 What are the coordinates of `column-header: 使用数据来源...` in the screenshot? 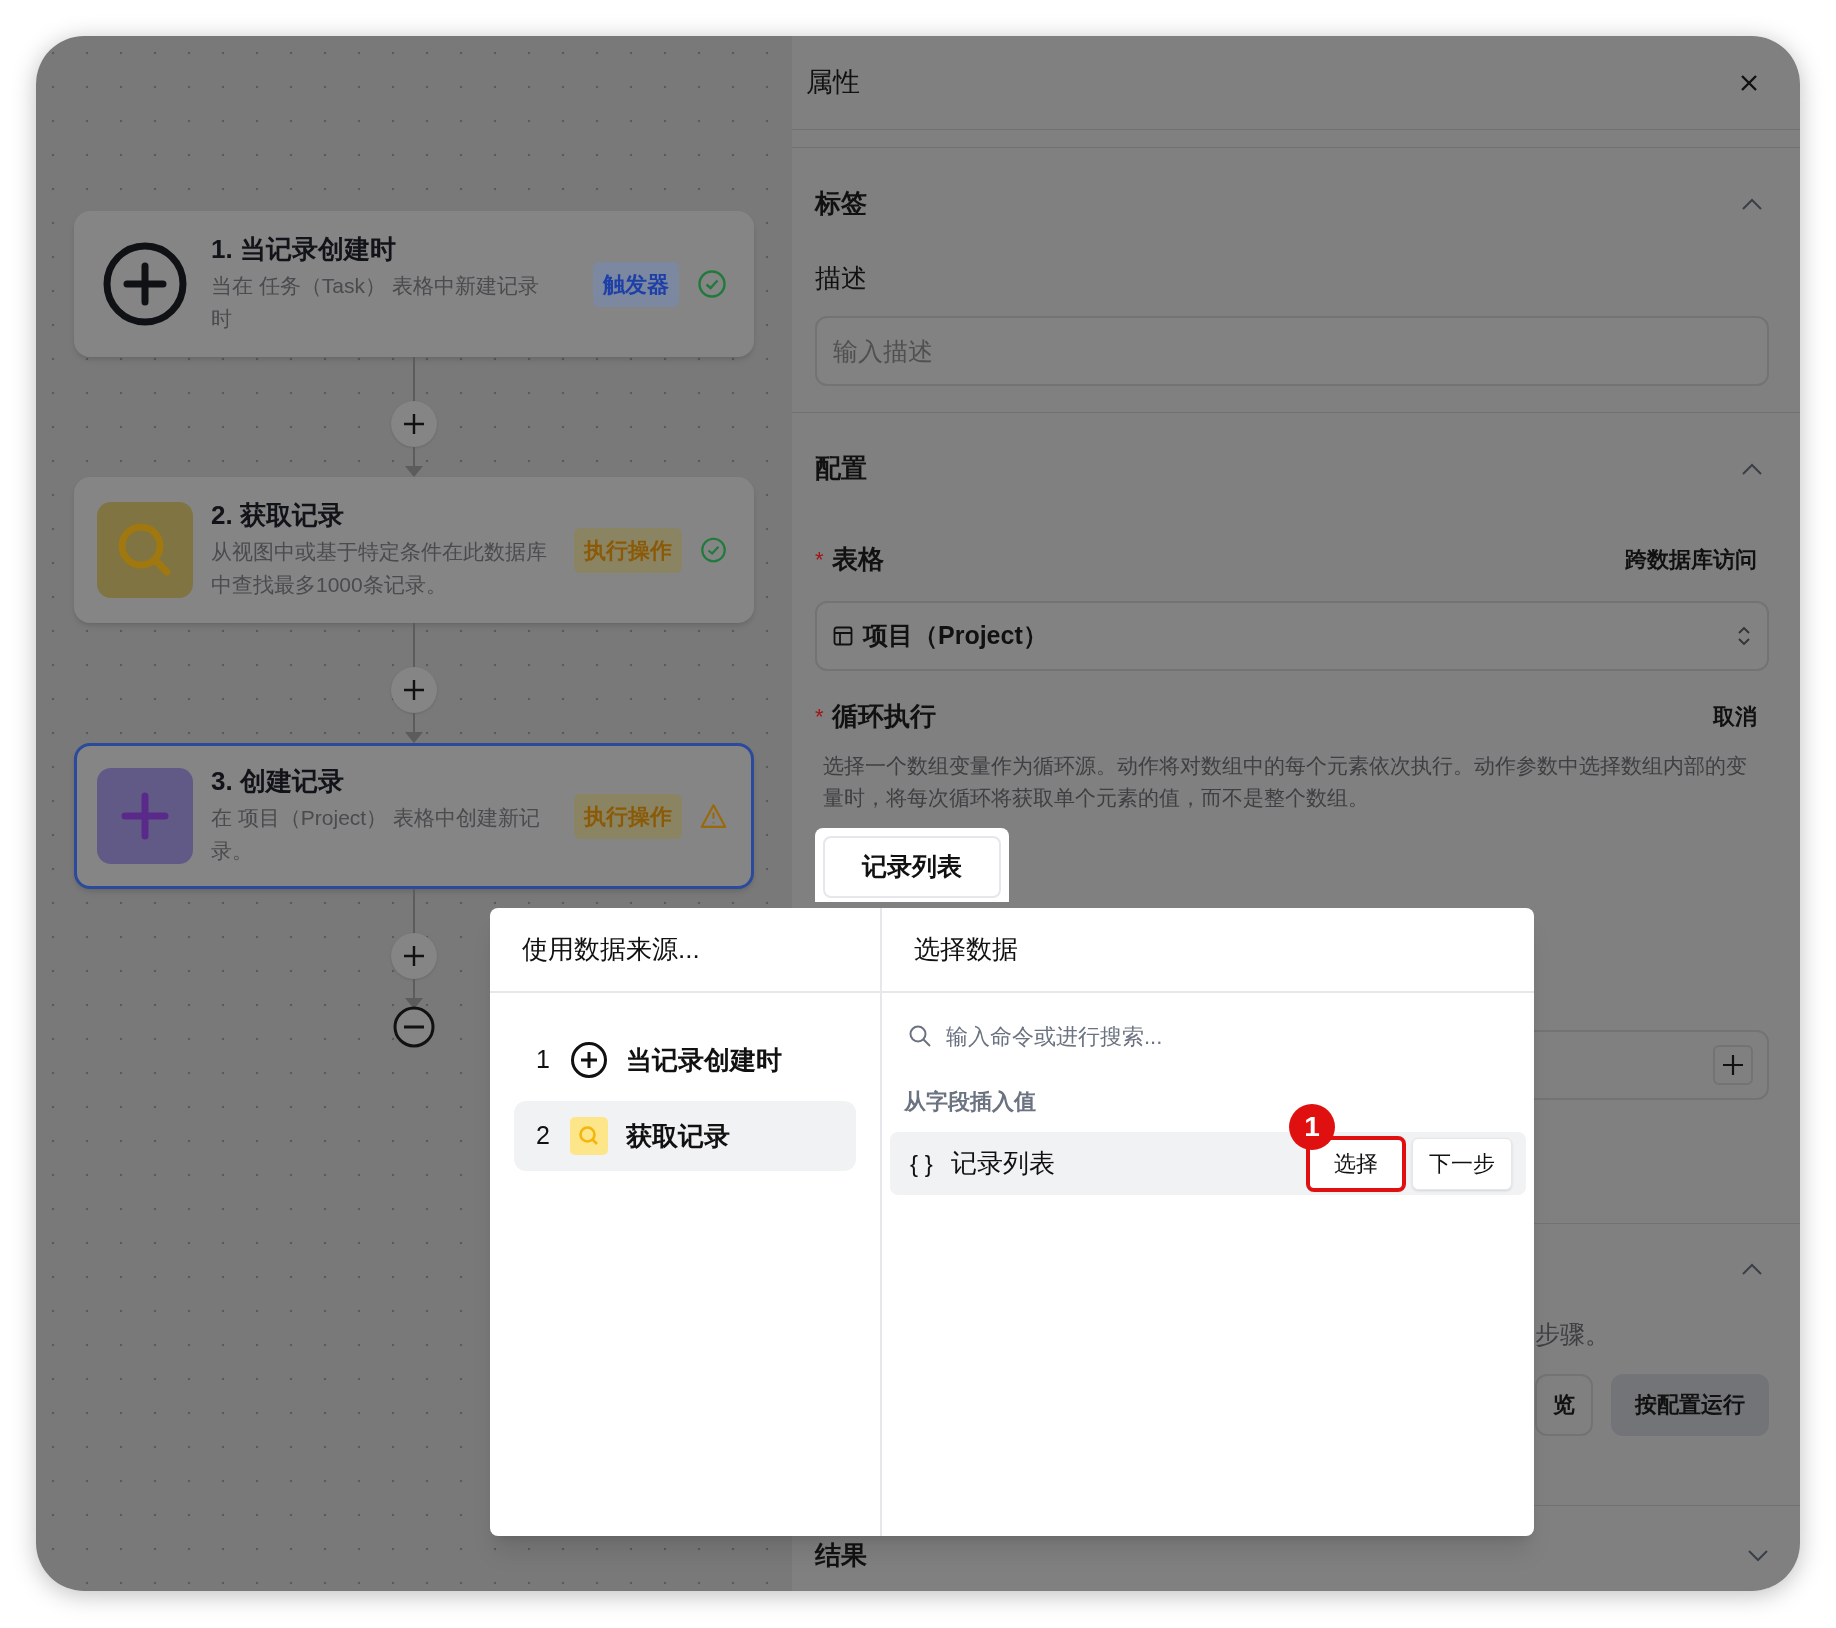 It's located at (611, 949).